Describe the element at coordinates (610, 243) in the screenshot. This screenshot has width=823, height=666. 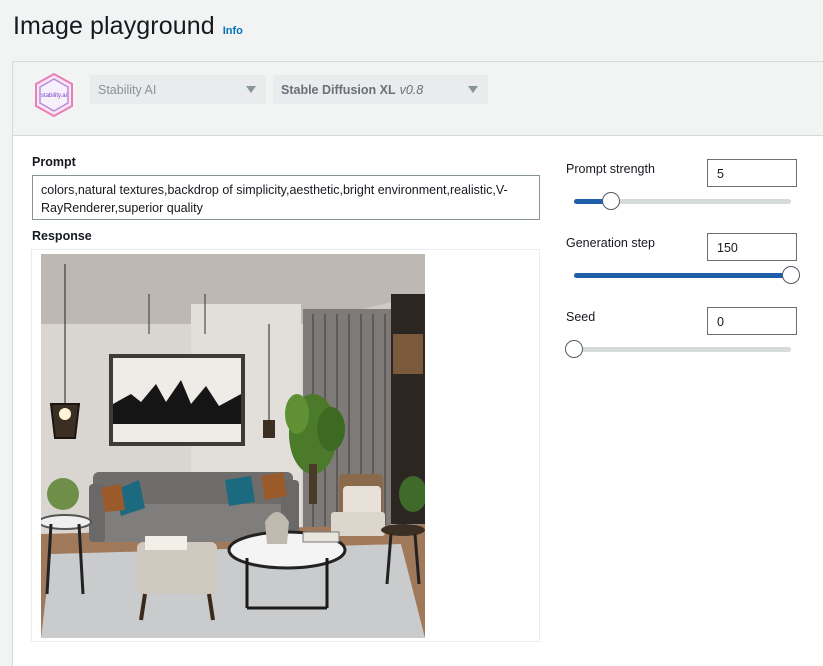
I see `generation-step-label: Generation step` at that location.